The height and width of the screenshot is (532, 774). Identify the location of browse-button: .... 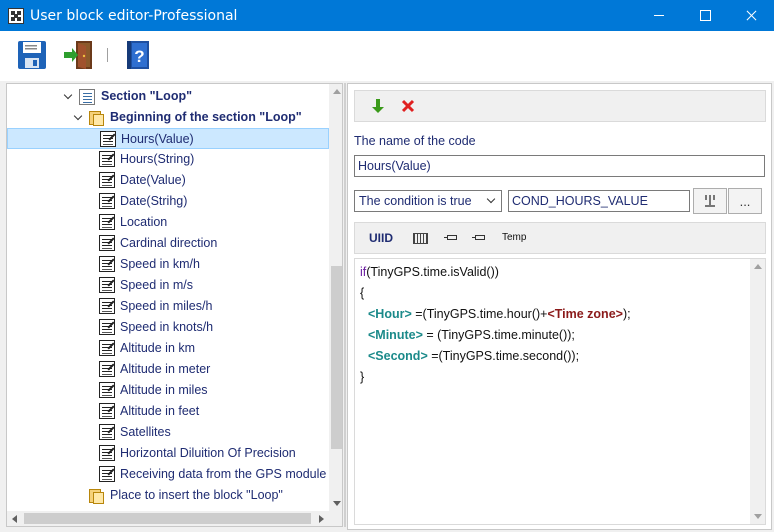
(745, 201).